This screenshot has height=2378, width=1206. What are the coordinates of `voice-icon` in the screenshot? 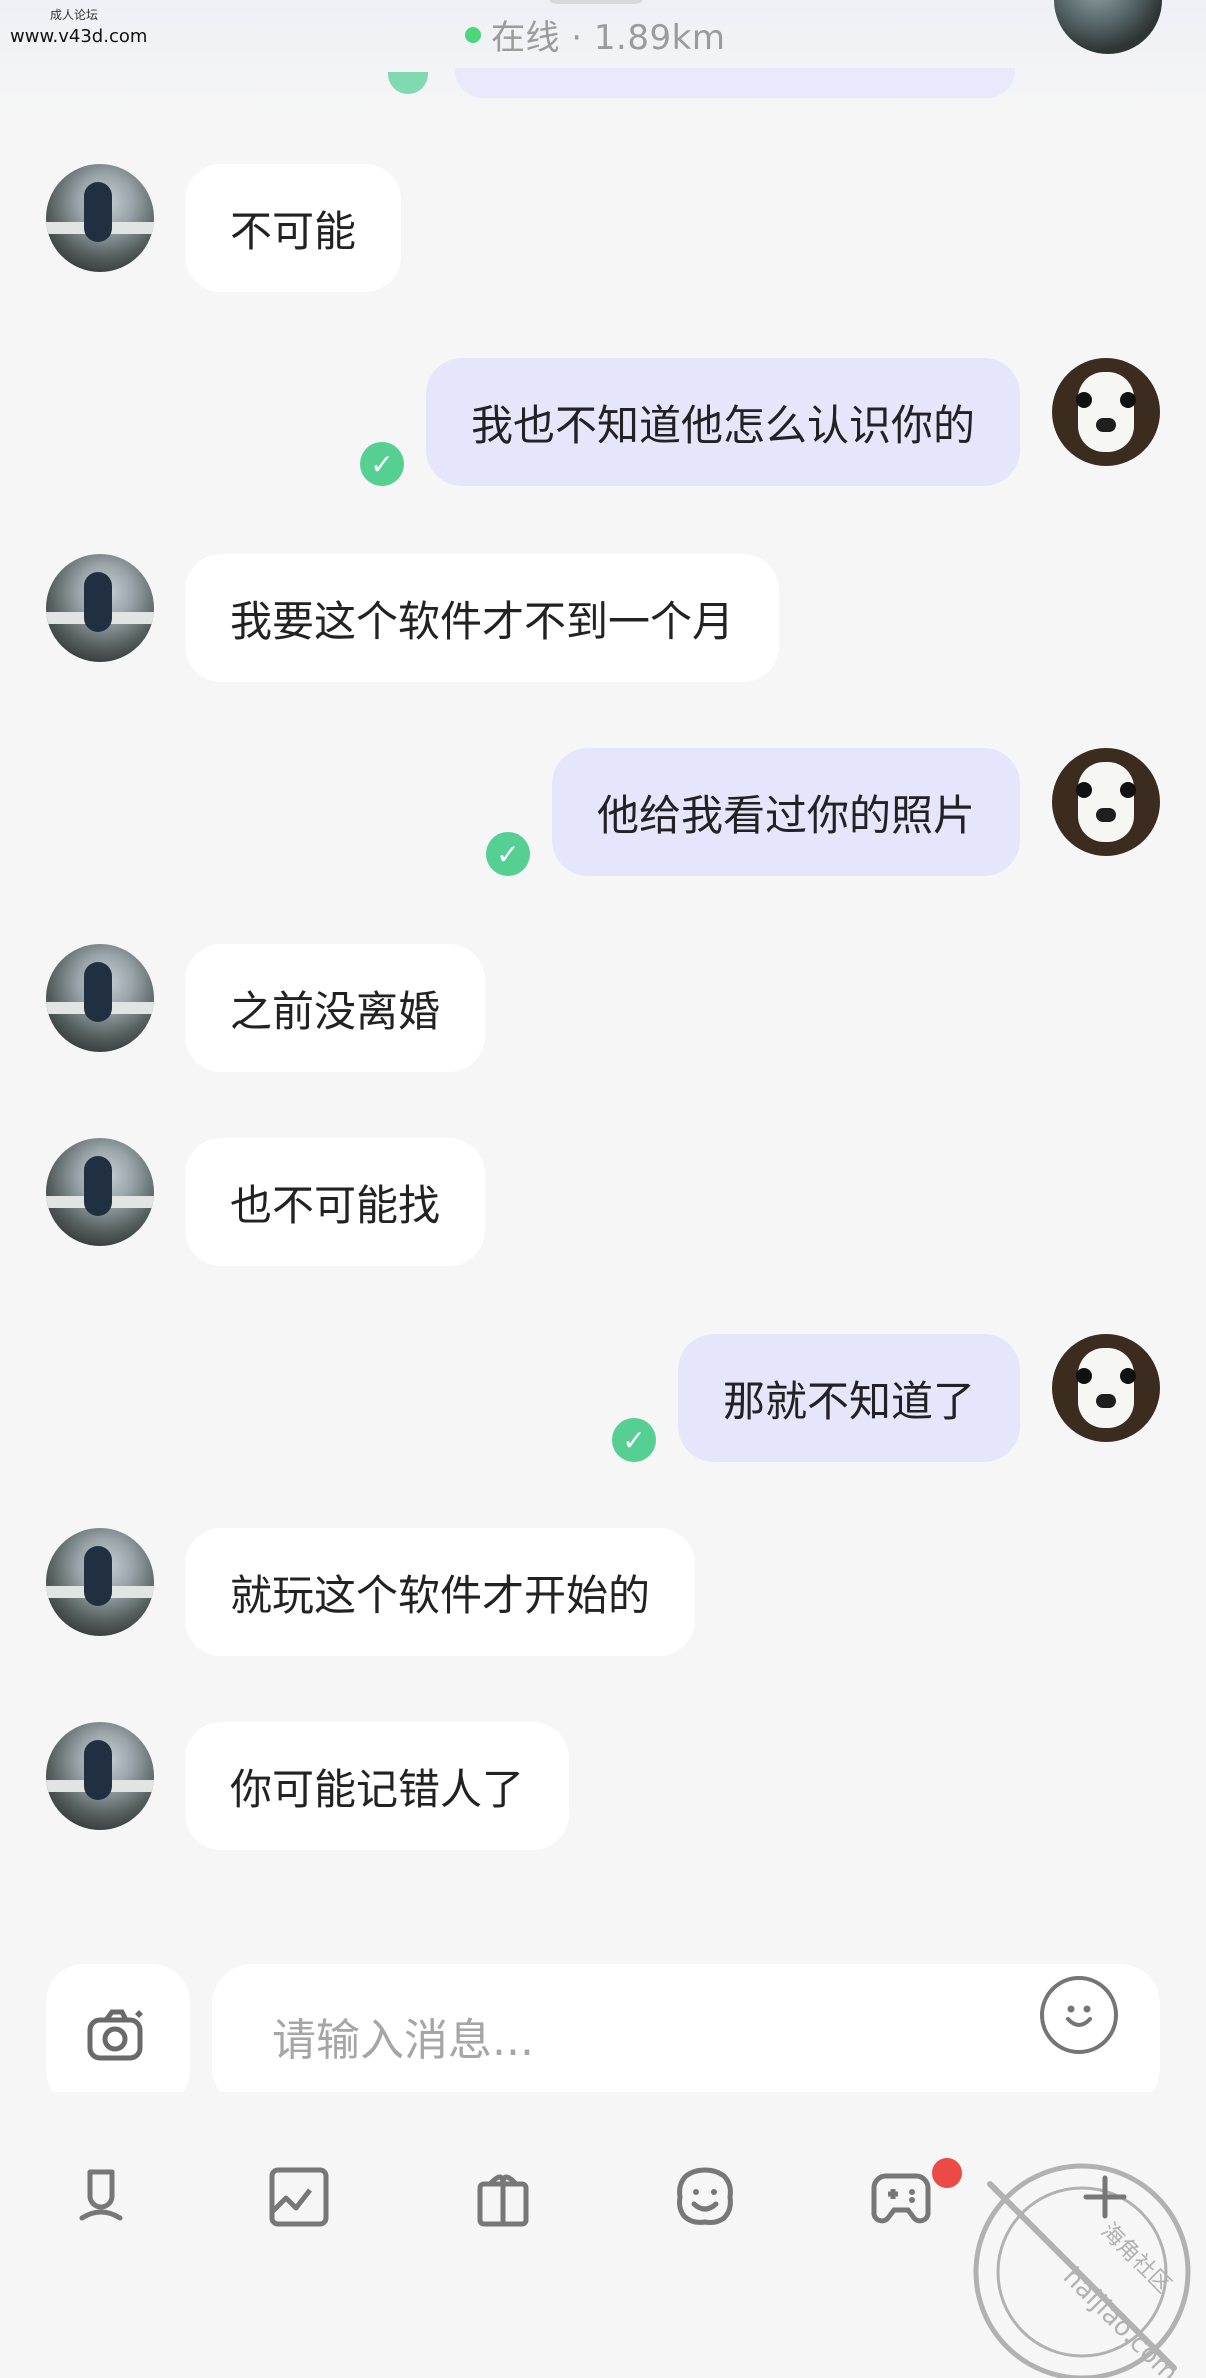 It's located at (101, 2195).